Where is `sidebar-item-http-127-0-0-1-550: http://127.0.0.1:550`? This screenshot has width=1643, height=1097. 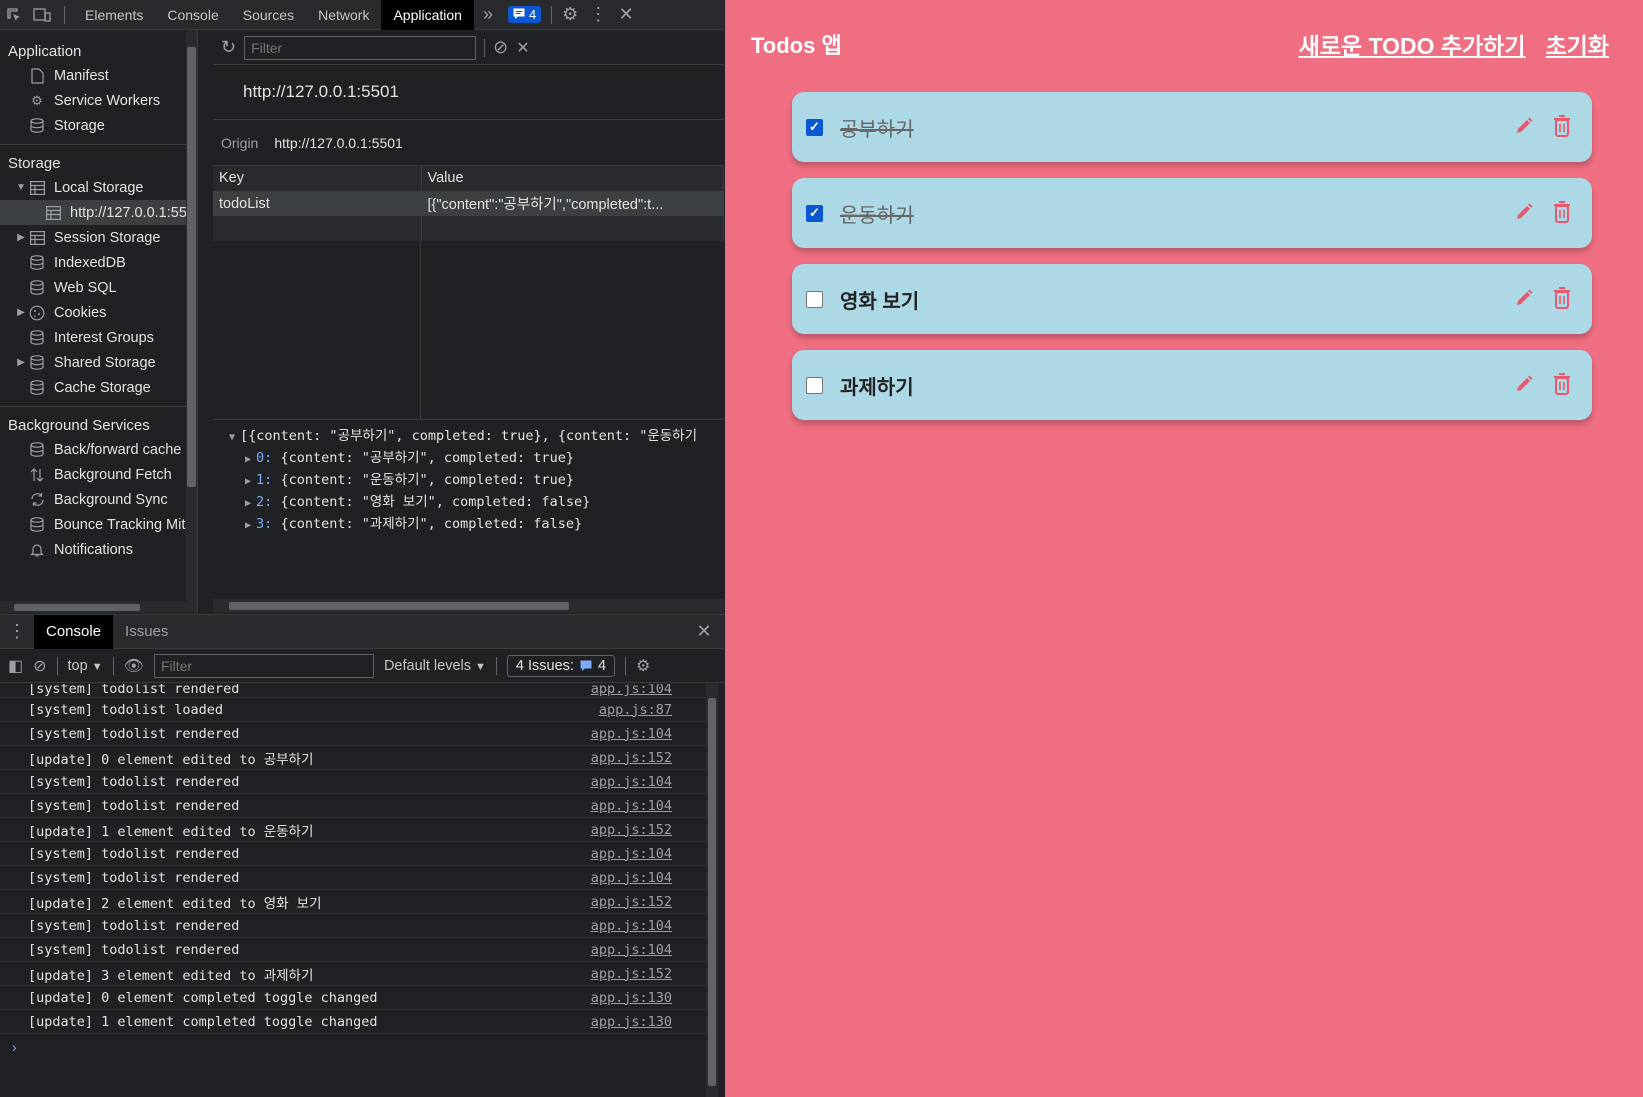
sidebar-item-http-127-0-0-1-550: http://127.0.0.1:550 is located at coordinates (98, 212).